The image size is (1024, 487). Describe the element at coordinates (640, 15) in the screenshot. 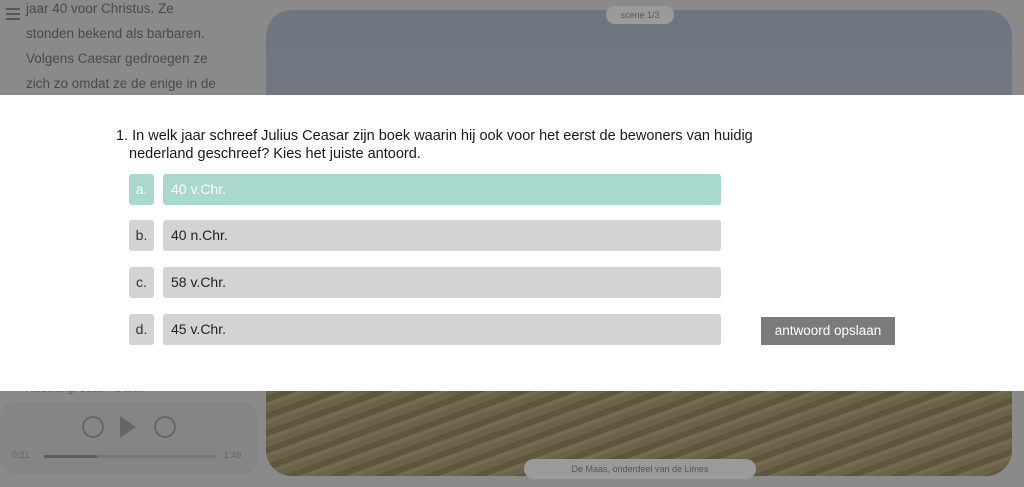

I see `scene-badge: scene 1/3` at that location.